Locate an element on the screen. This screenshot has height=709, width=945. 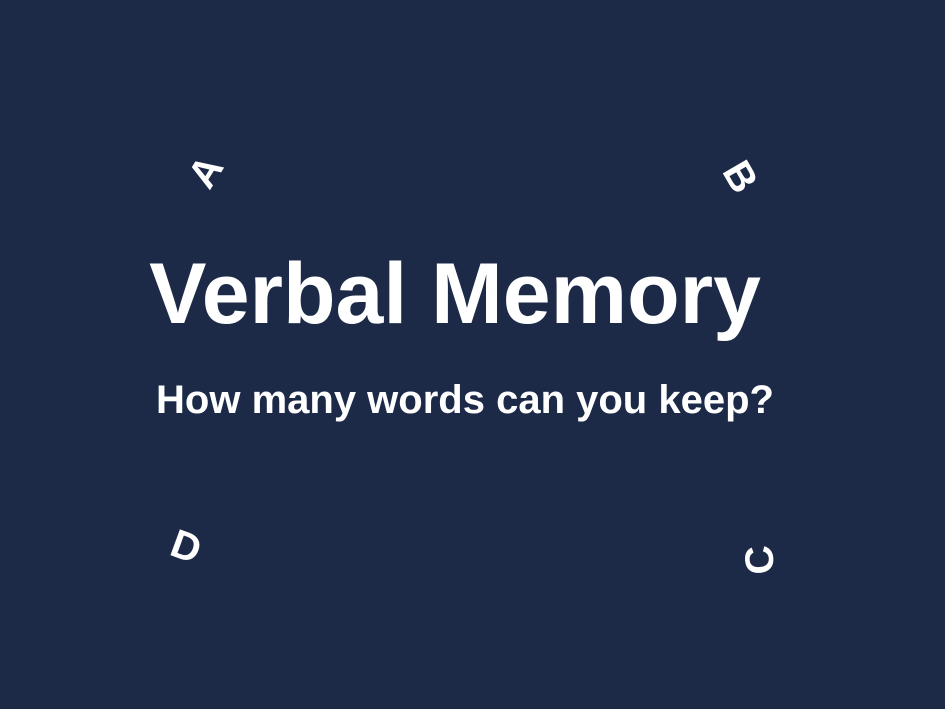
page-subtitle: How many words can you keep? is located at coordinates (465, 400).